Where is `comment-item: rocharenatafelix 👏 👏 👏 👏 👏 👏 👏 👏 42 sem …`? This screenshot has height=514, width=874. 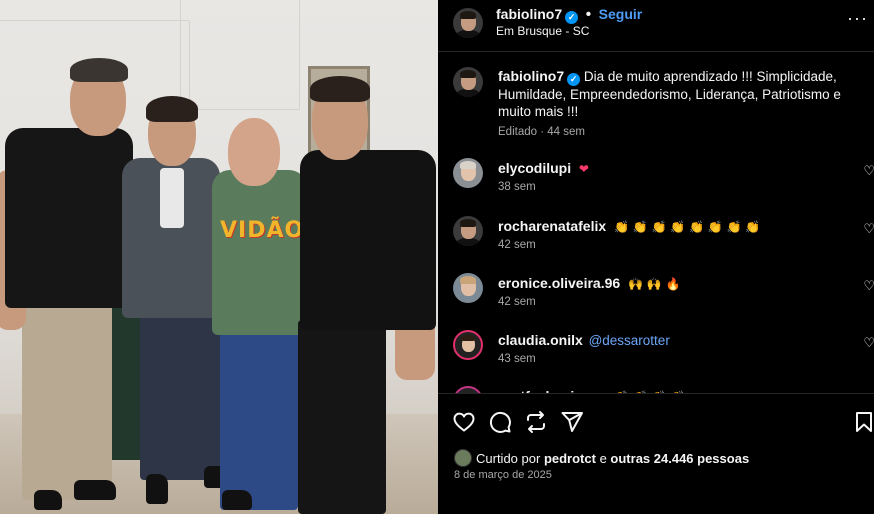
comment-item: rocharenatafelix 👏 👏 👏 👏 👏 👏 👏 👏 42 sem … is located at coordinates (656, 244).